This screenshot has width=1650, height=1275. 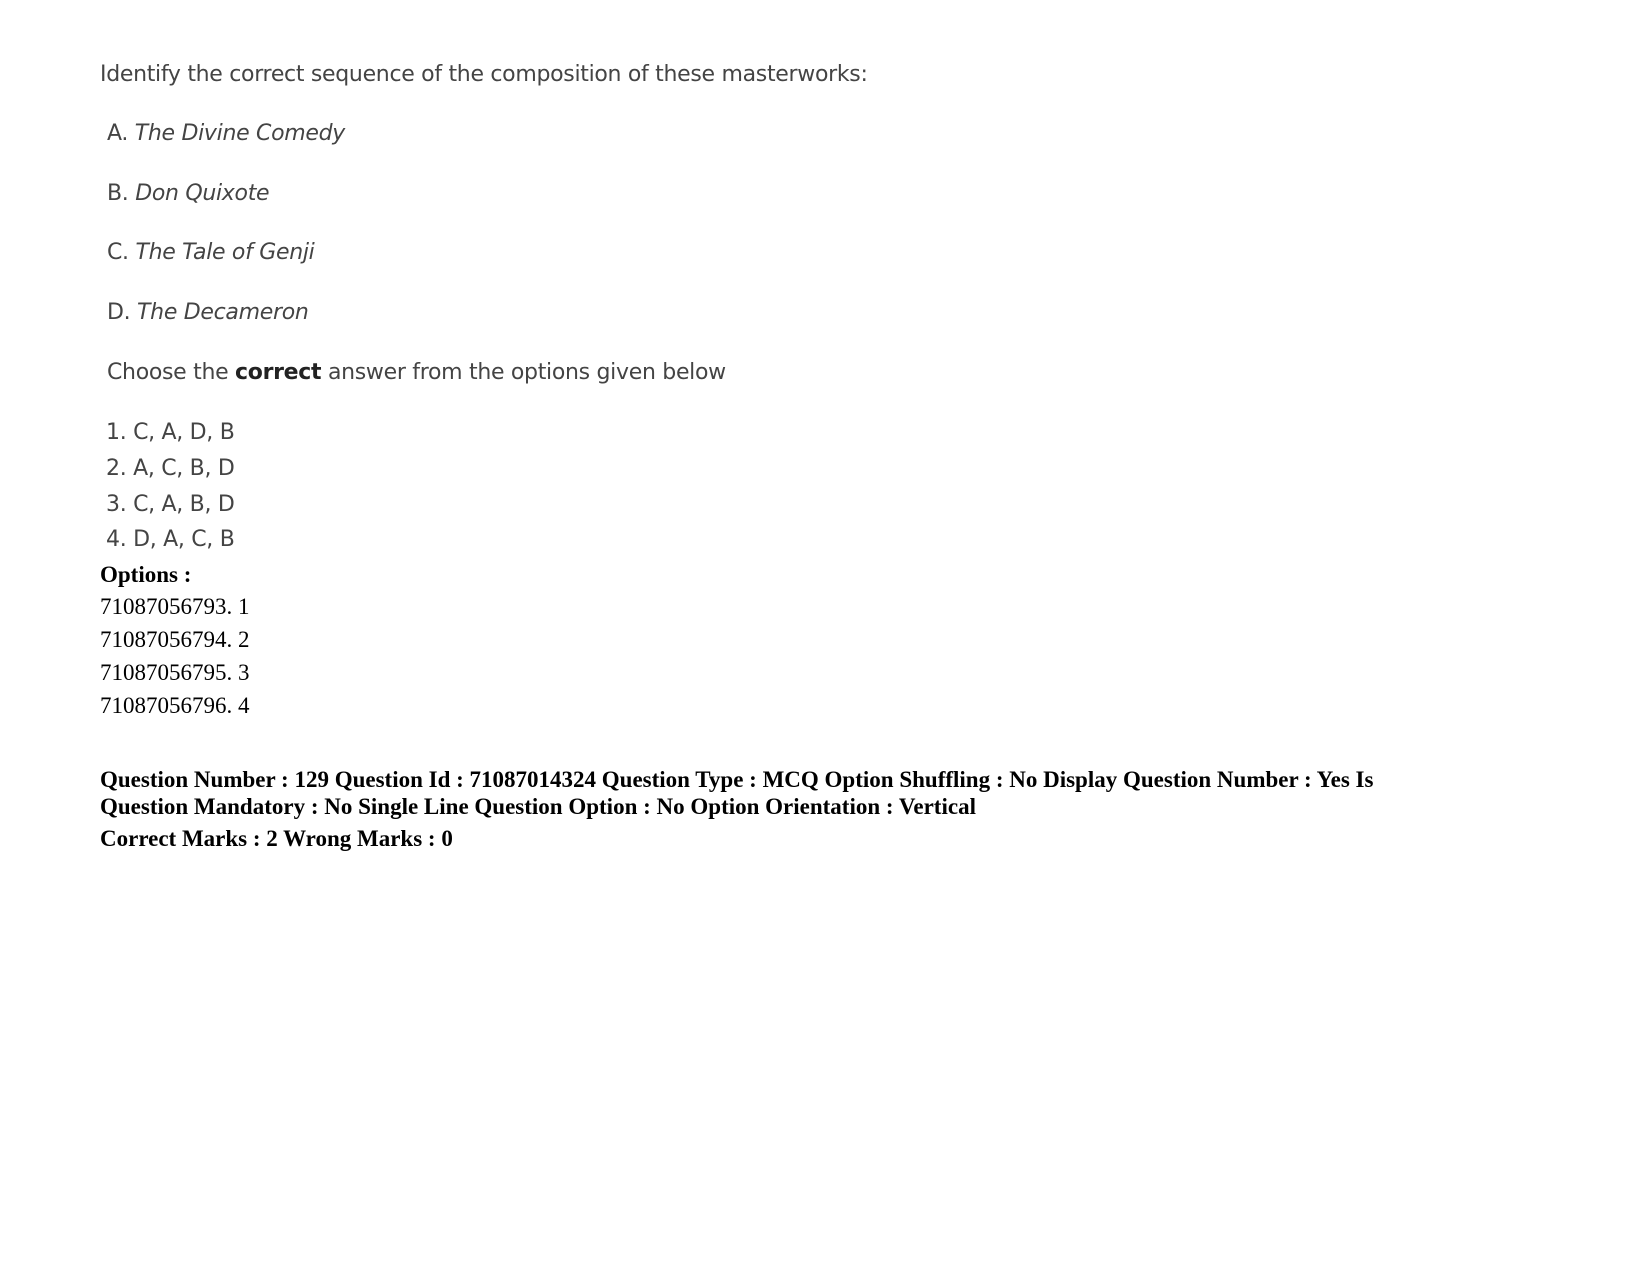 What do you see at coordinates (175, 672) in the screenshot?
I see `option-row: 71087056795. 3` at bounding box center [175, 672].